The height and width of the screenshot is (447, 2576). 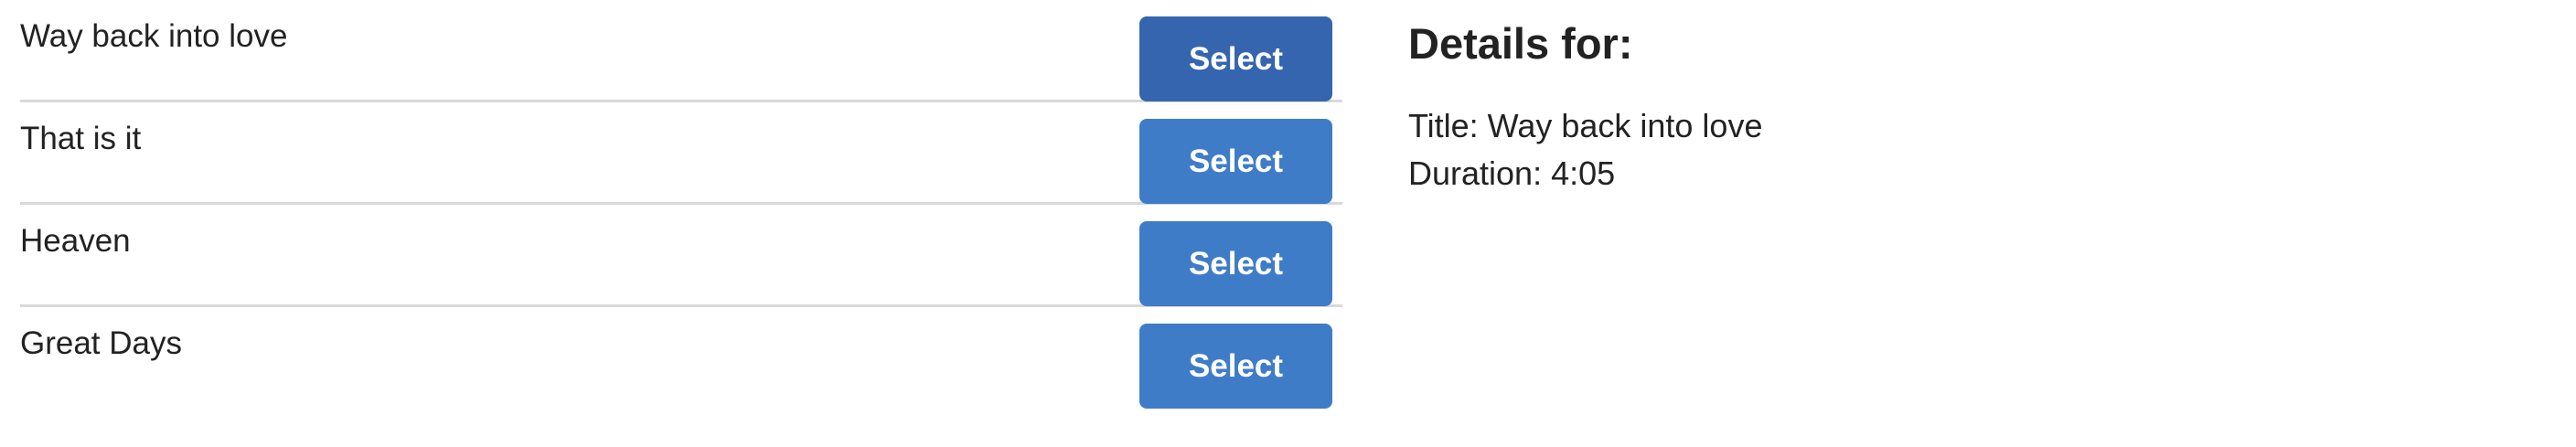 What do you see at coordinates (681, 154) in the screenshot?
I see `song-row: That is it Select` at bounding box center [681, 154].